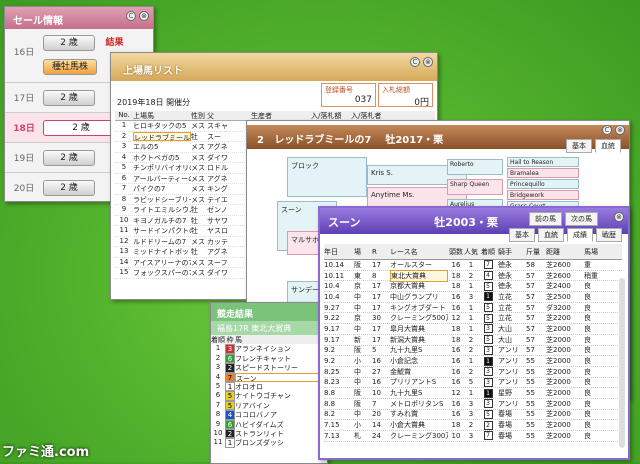 The width and height of the screenshot is (640, 464). I want to click on table-cell: 55, so click(530, 393).